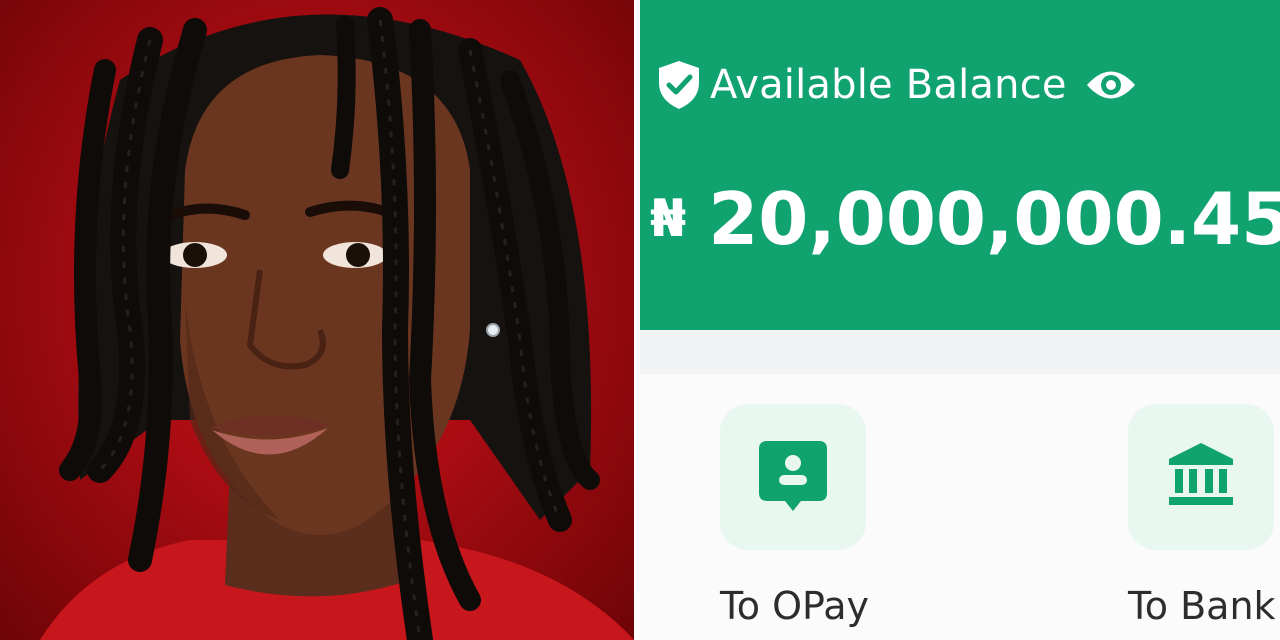 Image resolution: width=1280 pixels, height=640 pixels. I want to click on eye-icon, so click(1111, 85).